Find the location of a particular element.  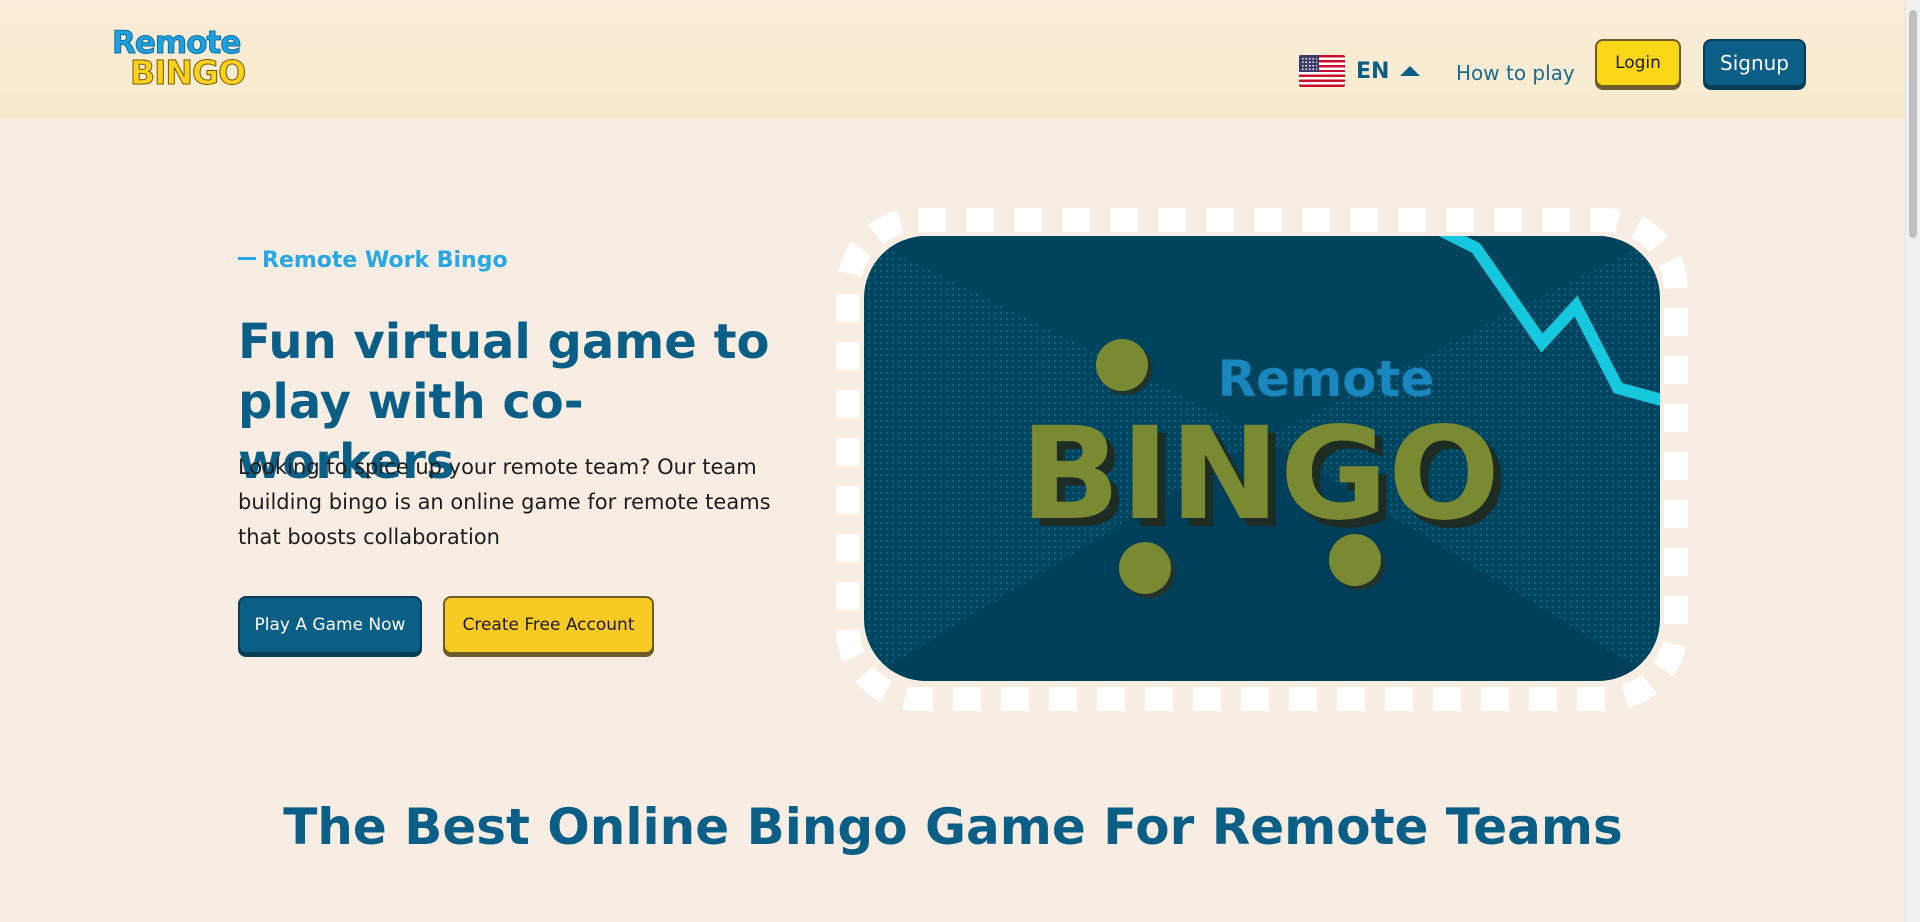

signup-button: Signup is located at coordinates (1754, 63).